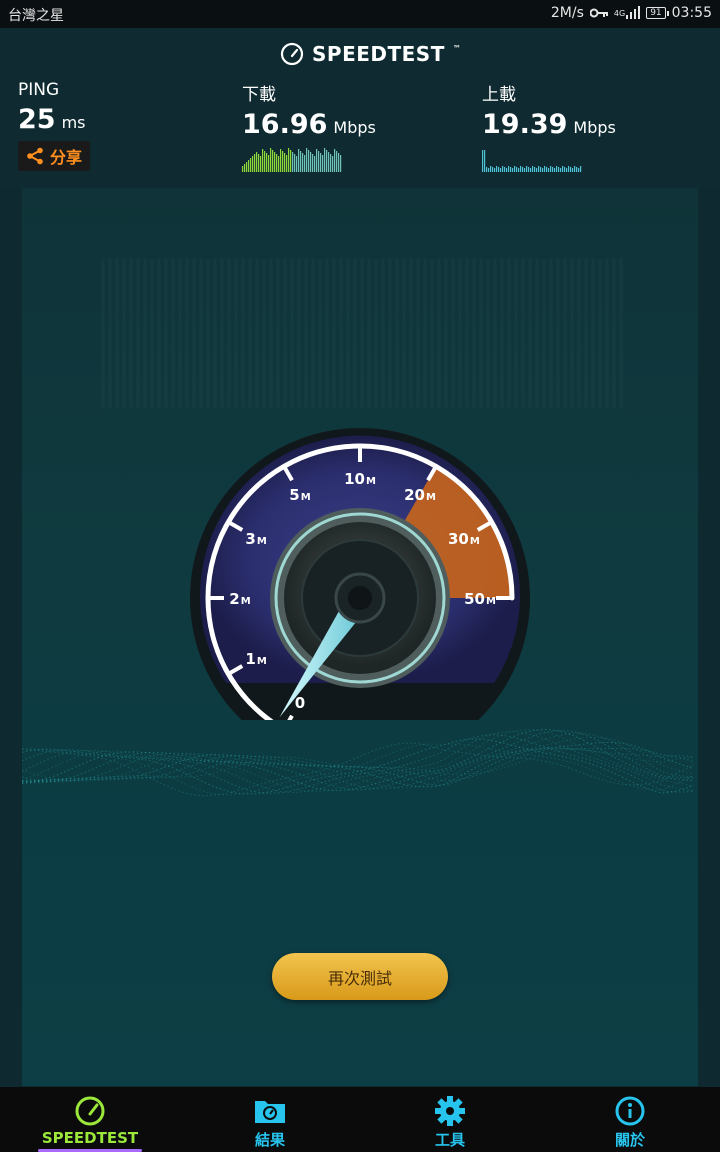 The width and height of the screenshot is (720, 1152). Describe the element at coordinates (354, 127) in the screenshot. I see `download-unit: Mbps` at that location.